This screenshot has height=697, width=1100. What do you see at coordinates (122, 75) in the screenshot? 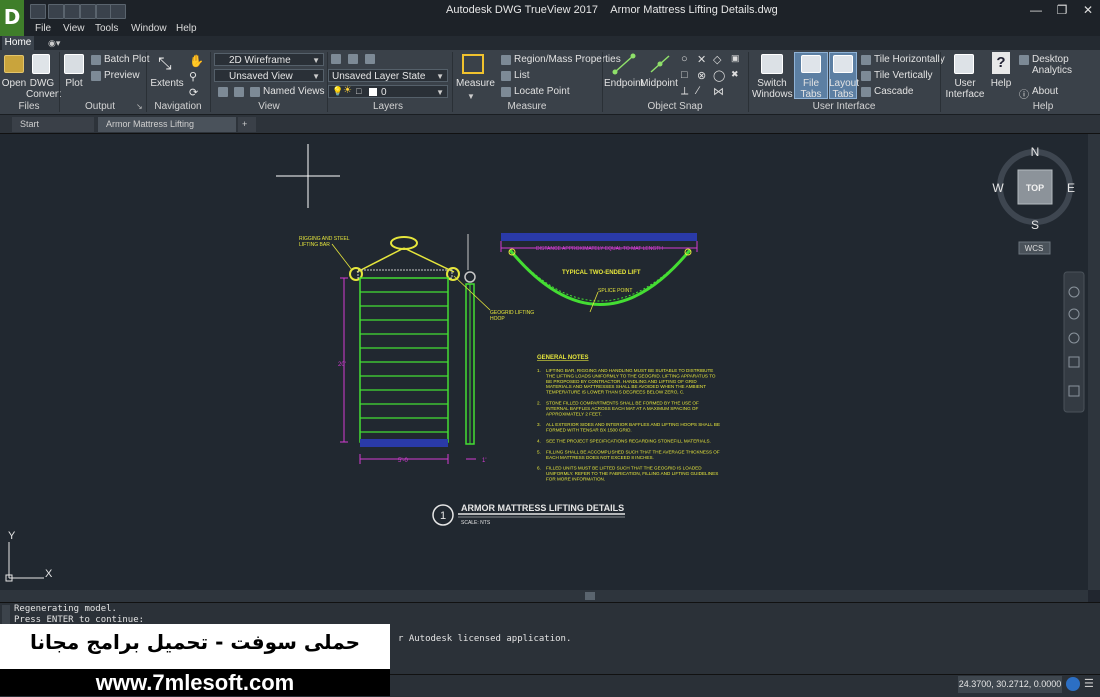
I see `preview-button: Preview` at bounding box center [122, 75].